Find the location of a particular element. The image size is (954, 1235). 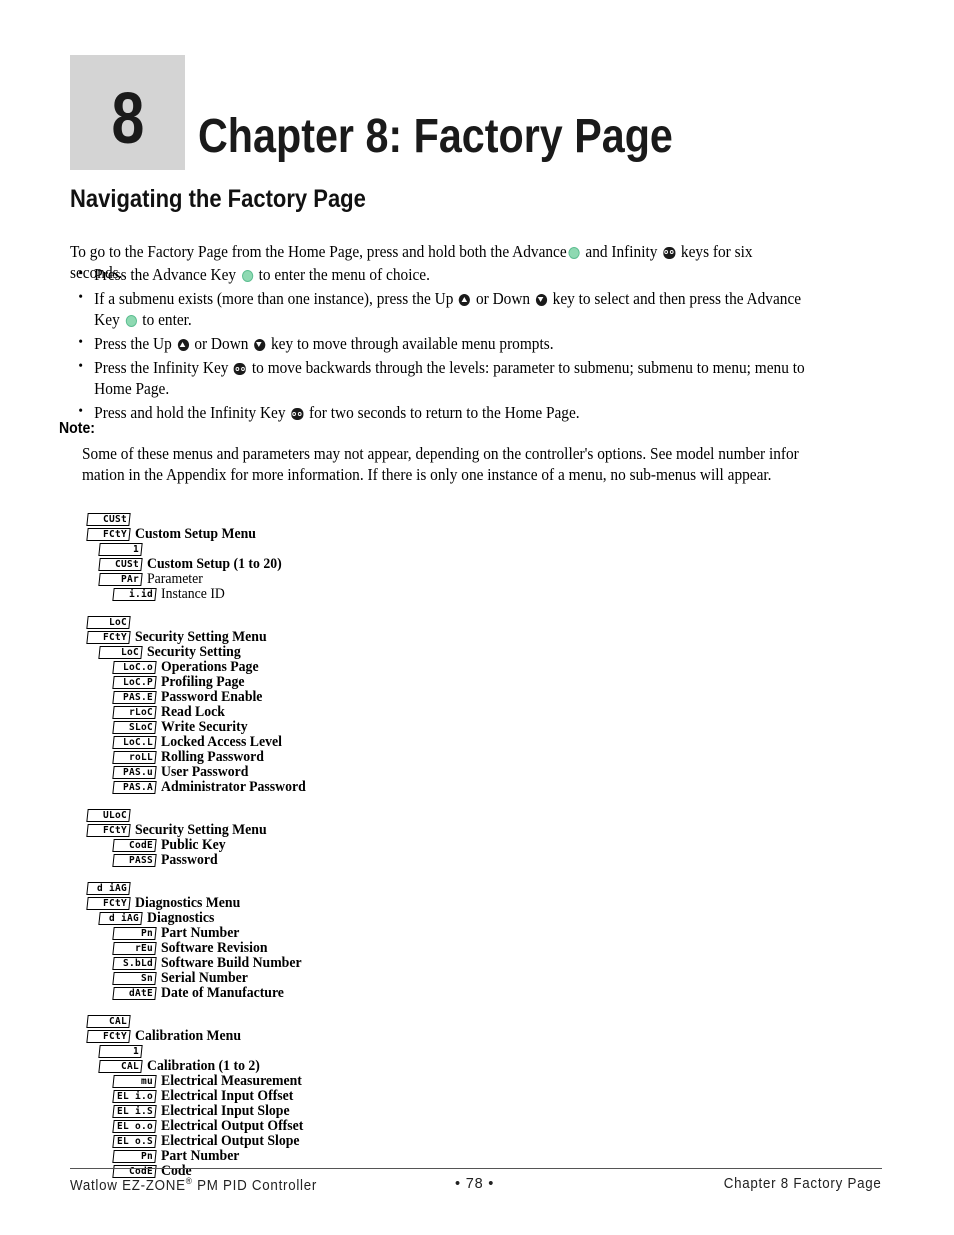

display-code-text: EL i.o is located at coordinates (134, 1096).